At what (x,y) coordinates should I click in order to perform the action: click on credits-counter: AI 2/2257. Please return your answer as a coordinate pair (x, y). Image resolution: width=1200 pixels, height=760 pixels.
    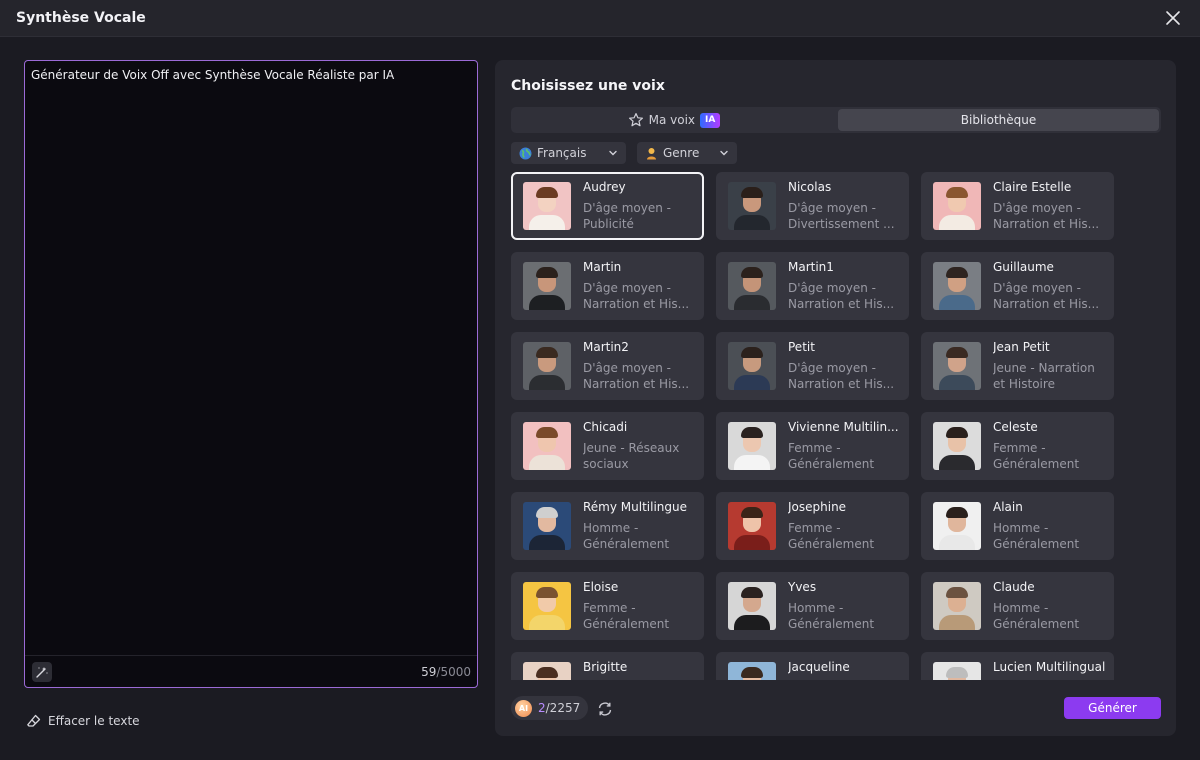
    Looking at the image, I should click on (550, 708).